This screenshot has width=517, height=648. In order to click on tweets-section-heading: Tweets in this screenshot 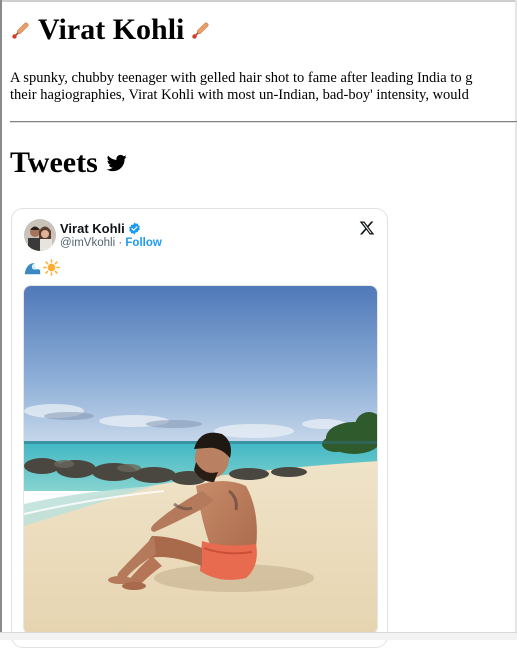, I will do `click(69, 163)`.